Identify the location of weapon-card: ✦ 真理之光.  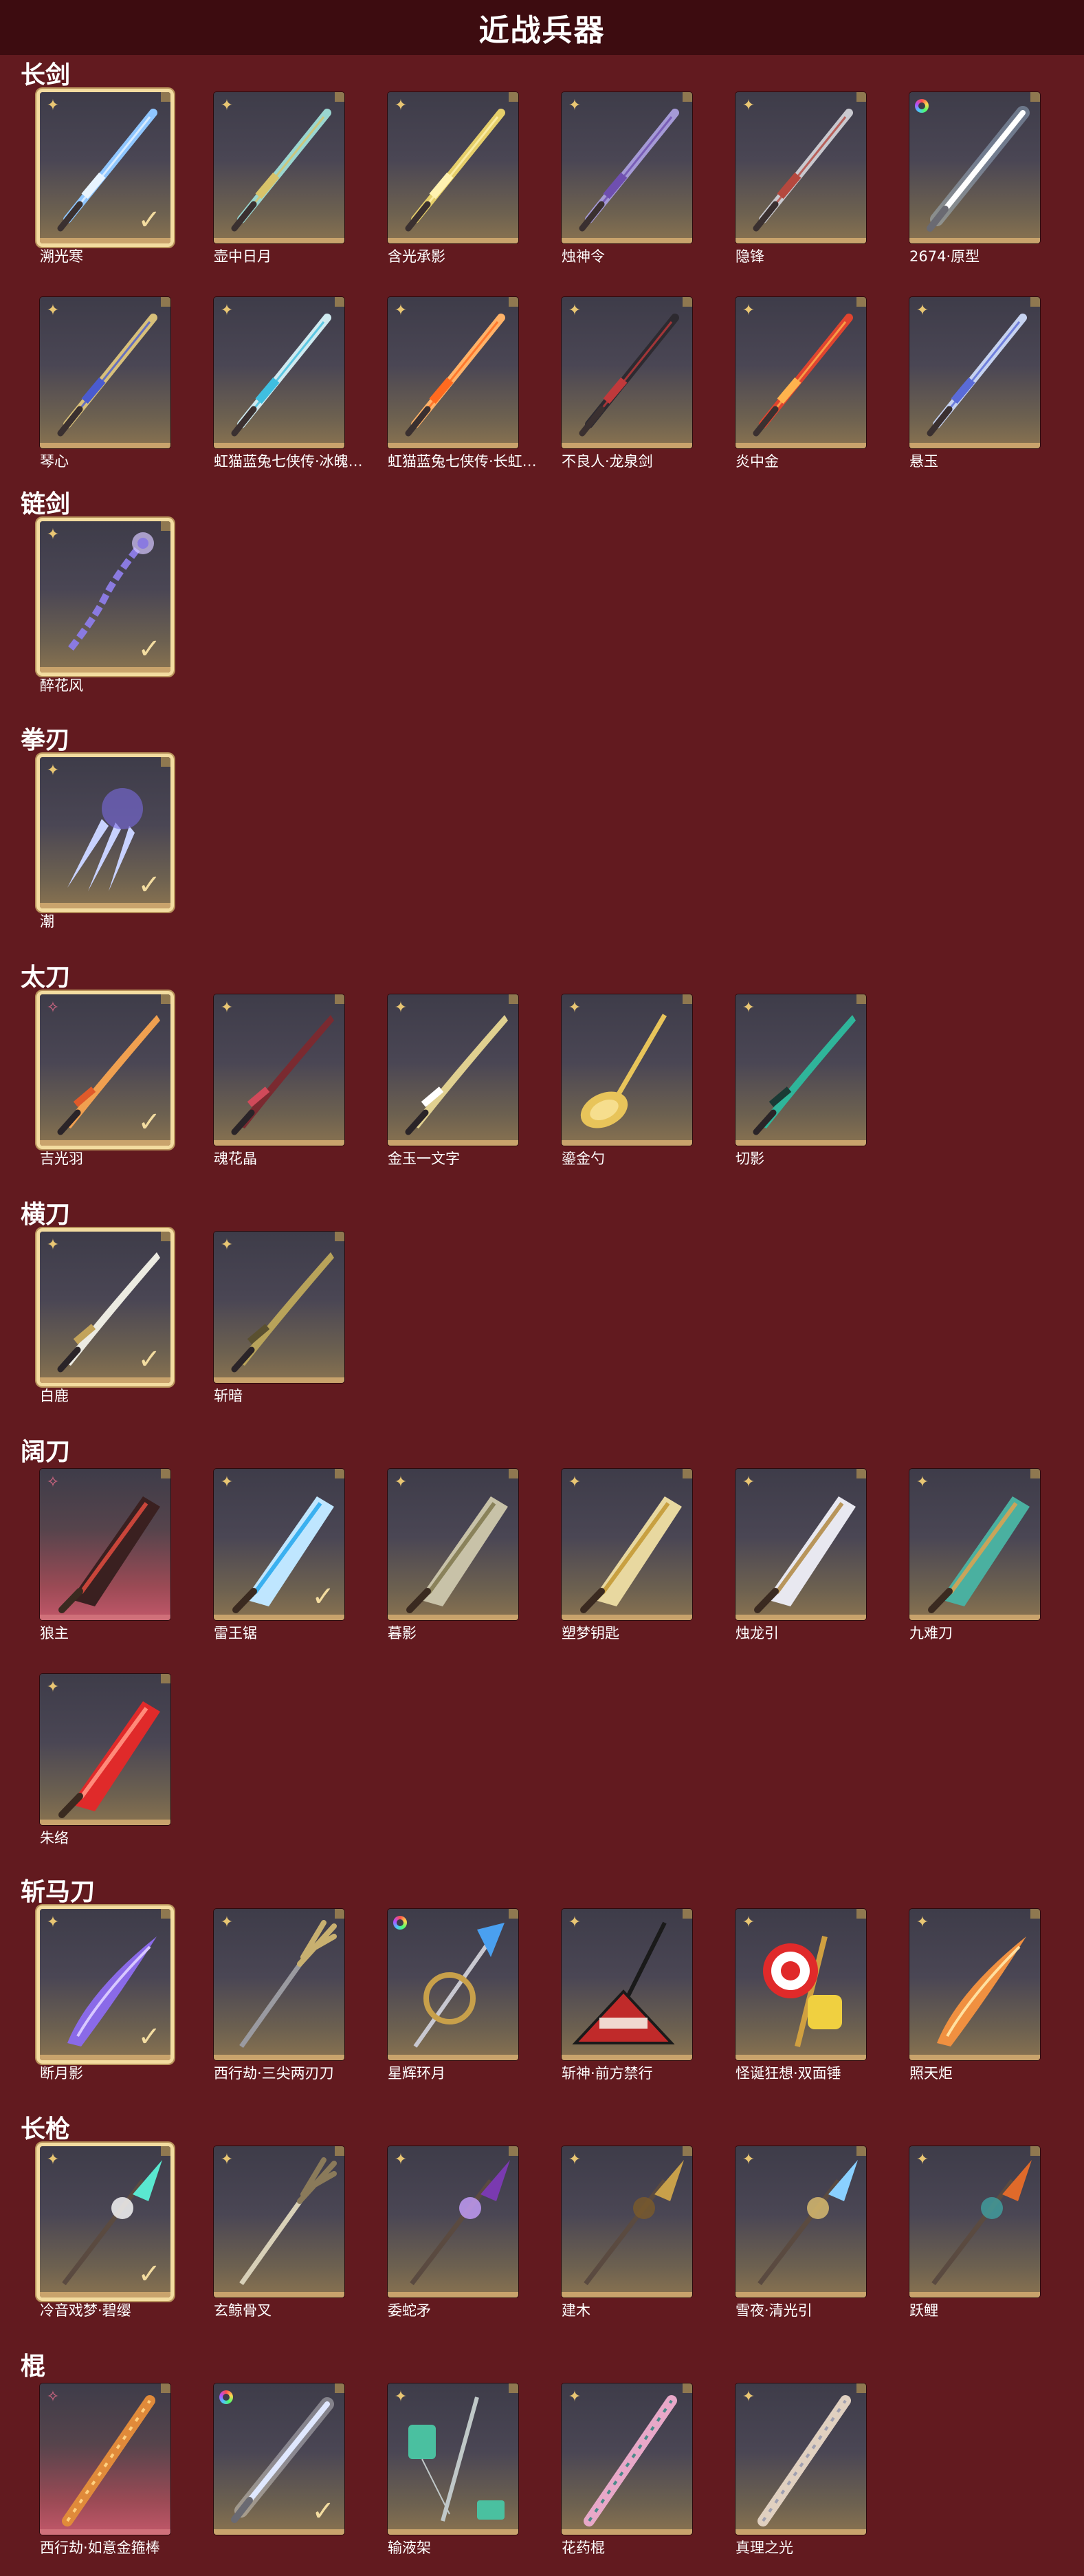
(802, 2469).